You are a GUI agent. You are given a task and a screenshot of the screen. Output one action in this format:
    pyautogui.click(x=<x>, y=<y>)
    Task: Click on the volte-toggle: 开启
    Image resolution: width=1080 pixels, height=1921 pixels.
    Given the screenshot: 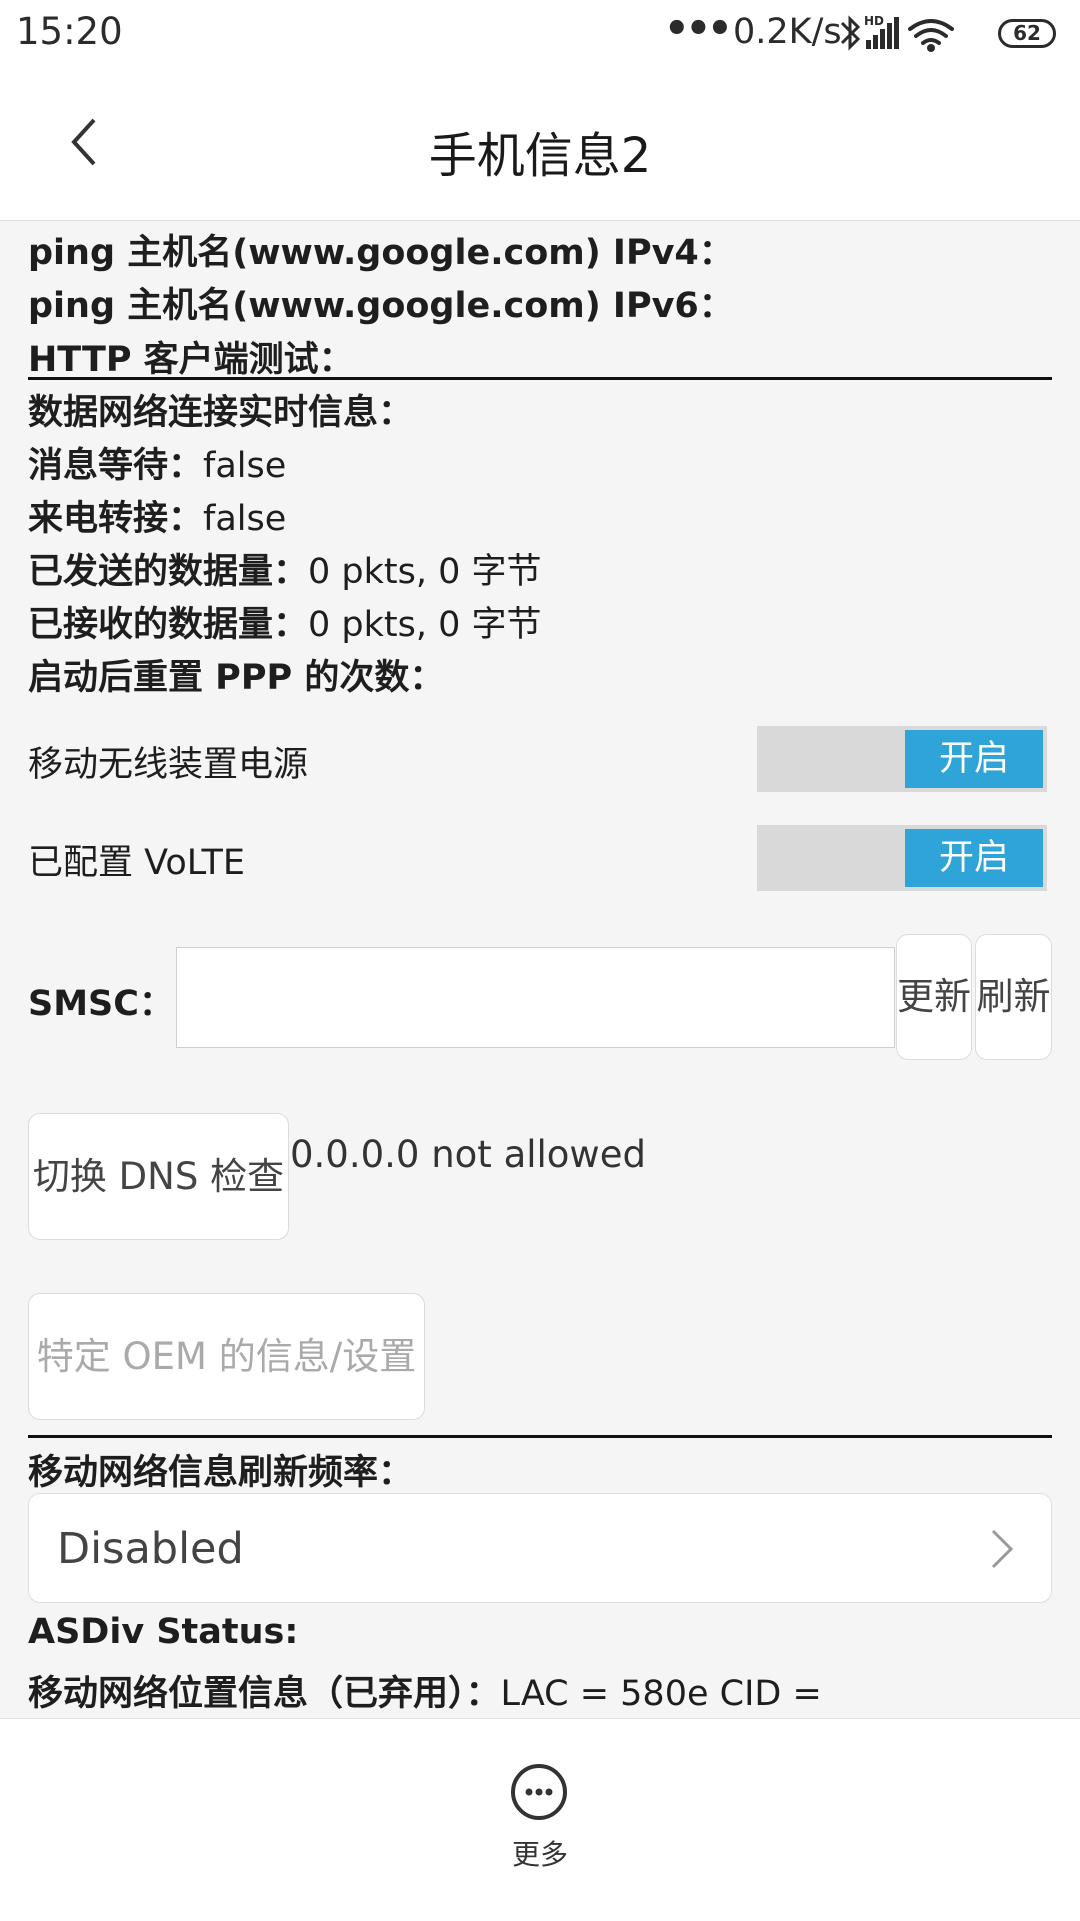 What is the action you would take?
    pyautogui.click(x=902, y=858)
    